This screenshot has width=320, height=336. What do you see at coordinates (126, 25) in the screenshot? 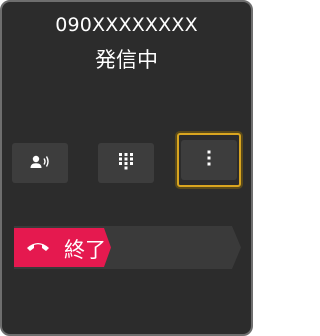
I see `phone-number: 090XXXXXXXX` at bounding box center [126, 25].